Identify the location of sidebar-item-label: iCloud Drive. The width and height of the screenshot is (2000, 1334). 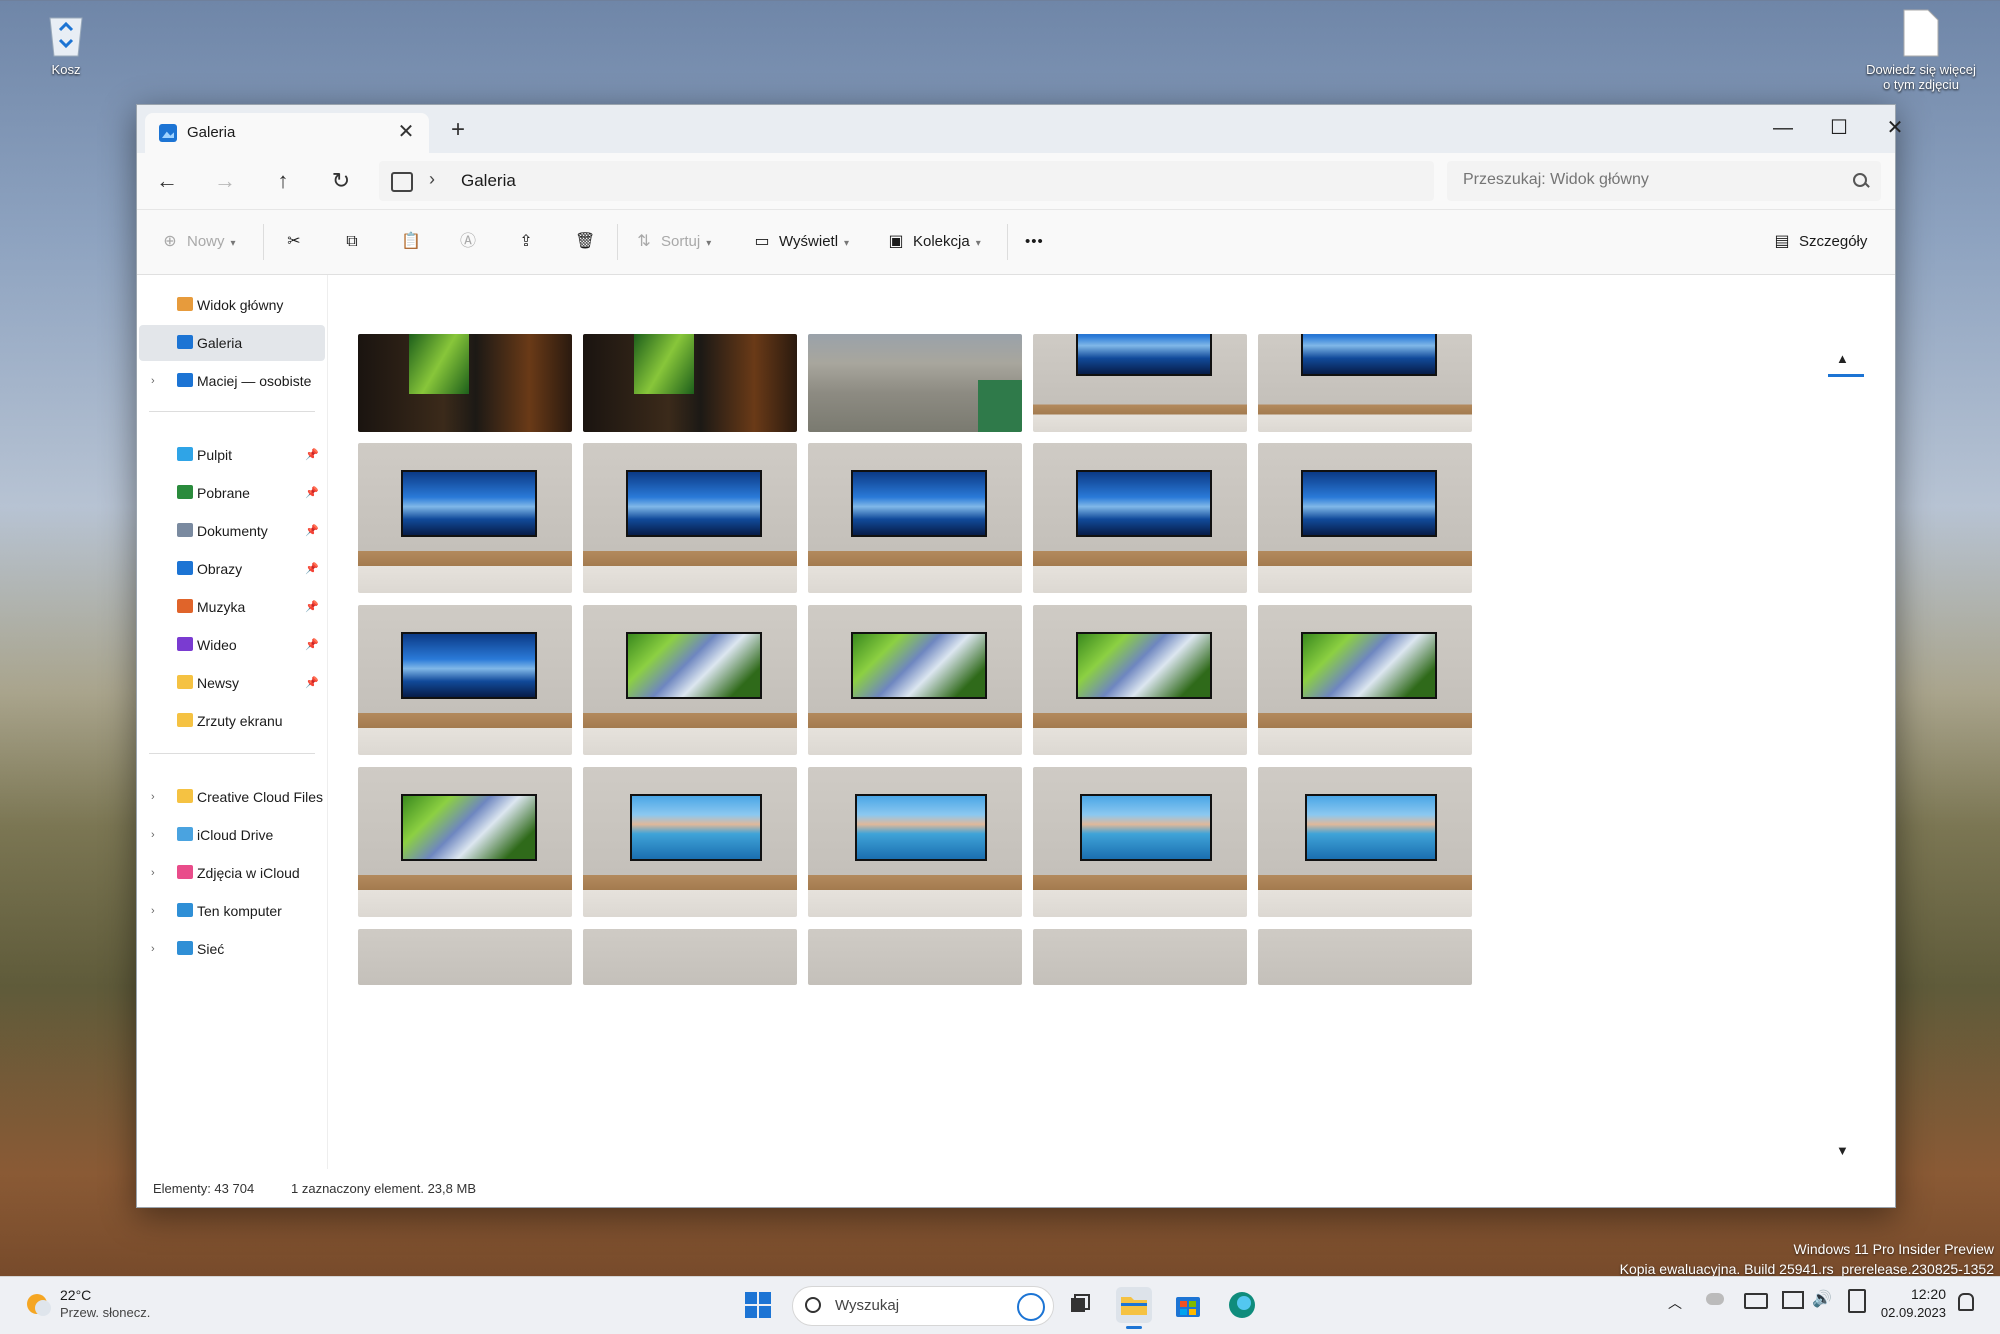
(235, 835).